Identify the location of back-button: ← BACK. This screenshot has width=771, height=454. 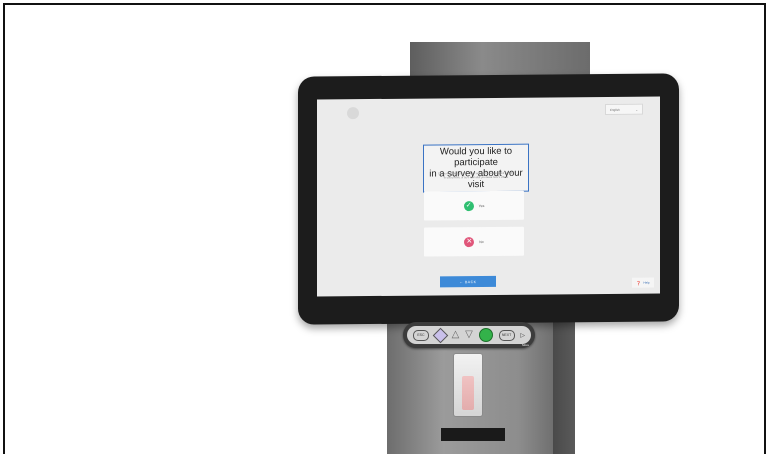
(468, 281).